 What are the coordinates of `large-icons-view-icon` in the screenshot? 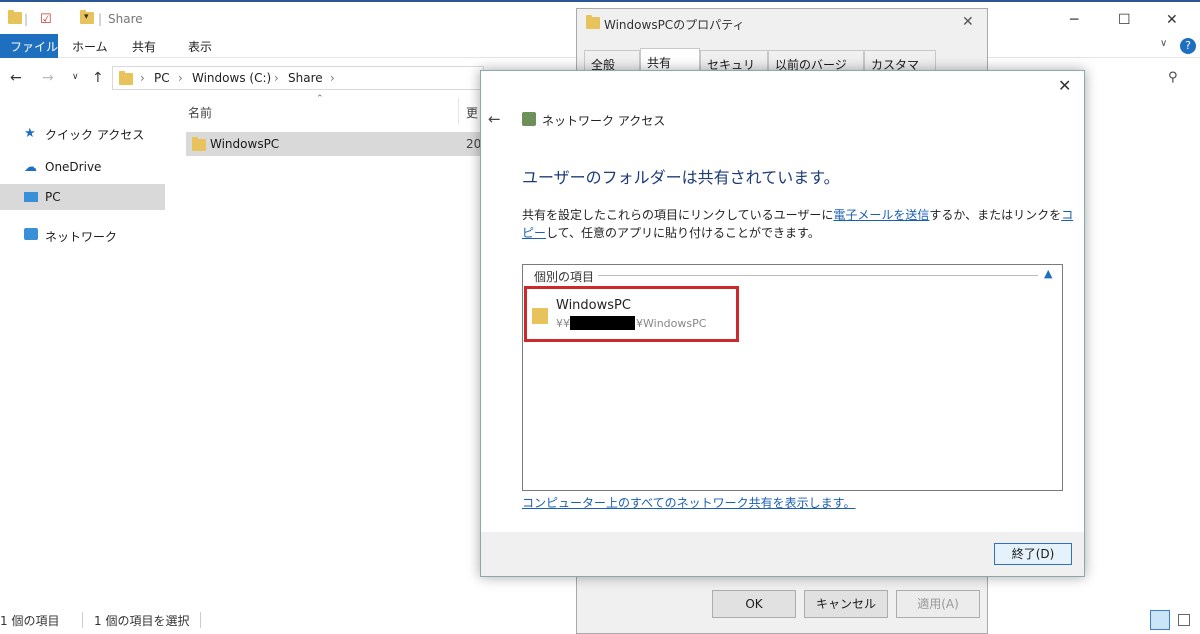 It's located at (1184, 620).